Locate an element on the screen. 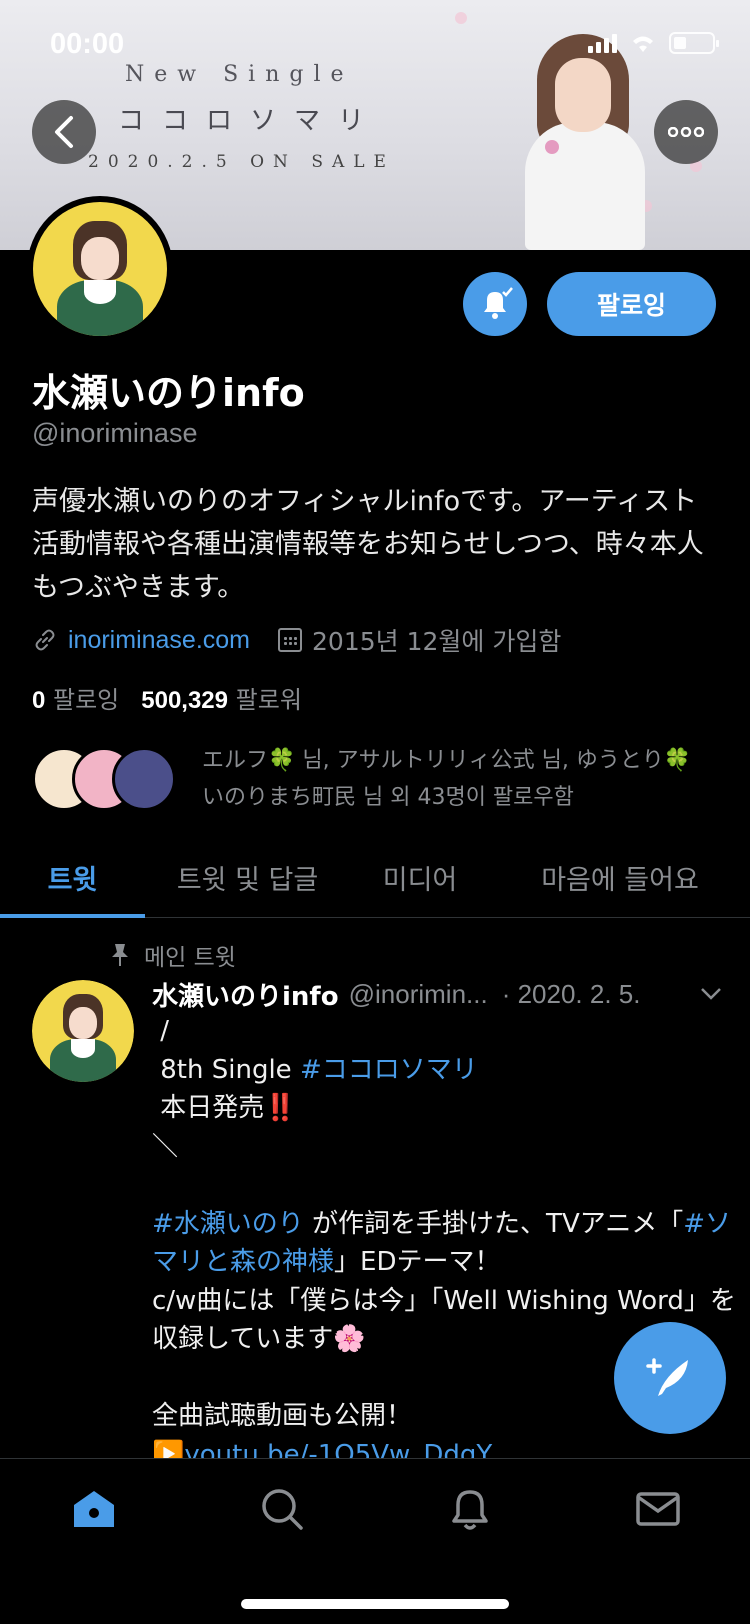 This screenshot has width=750, height=1624. more-icon is located at coordinates (686, 132).